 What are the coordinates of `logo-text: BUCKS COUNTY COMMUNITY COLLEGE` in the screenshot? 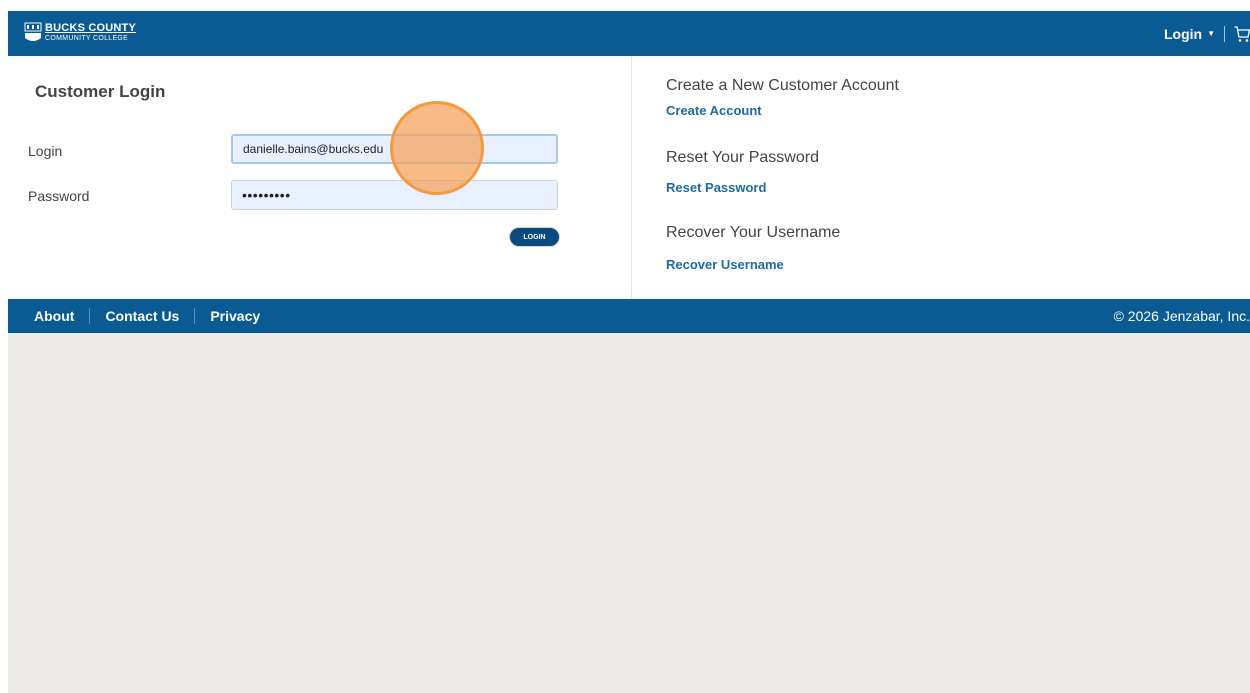 It's located at (90, 33).